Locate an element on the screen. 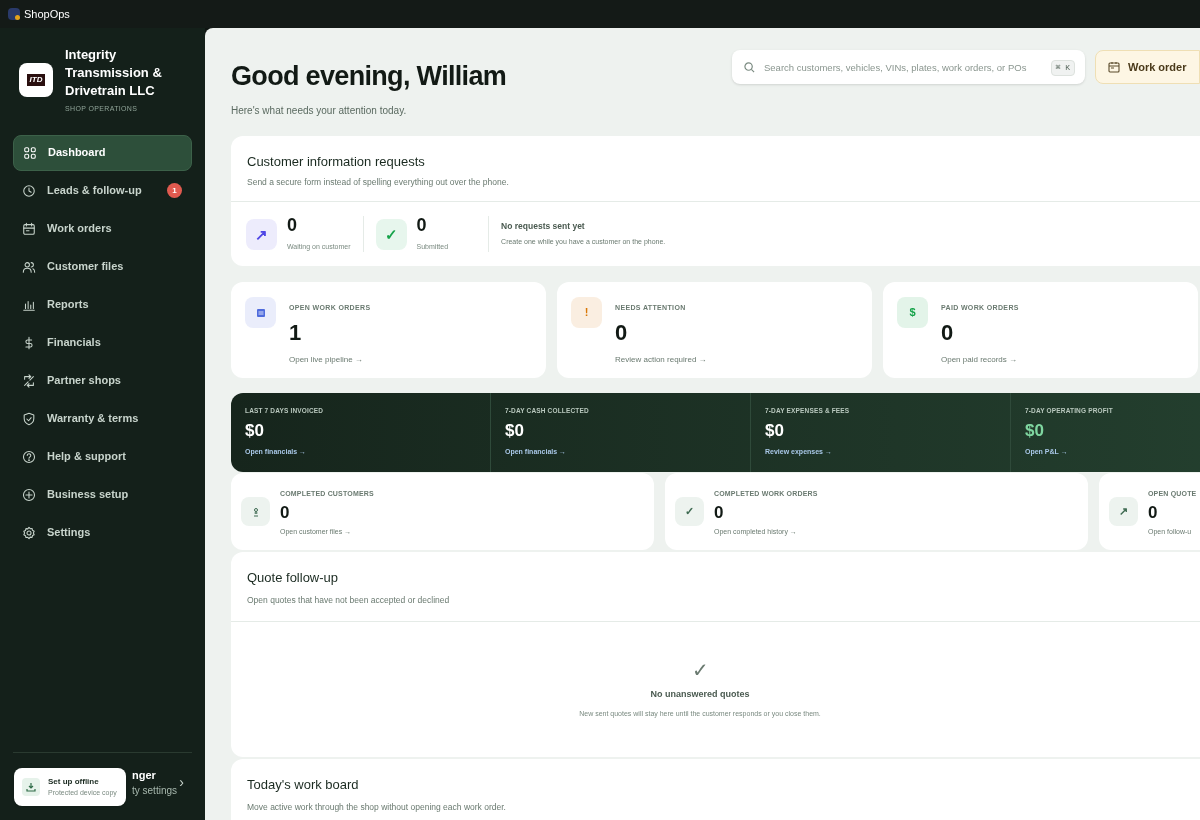  download-icon is located at coordinates (31, 787).